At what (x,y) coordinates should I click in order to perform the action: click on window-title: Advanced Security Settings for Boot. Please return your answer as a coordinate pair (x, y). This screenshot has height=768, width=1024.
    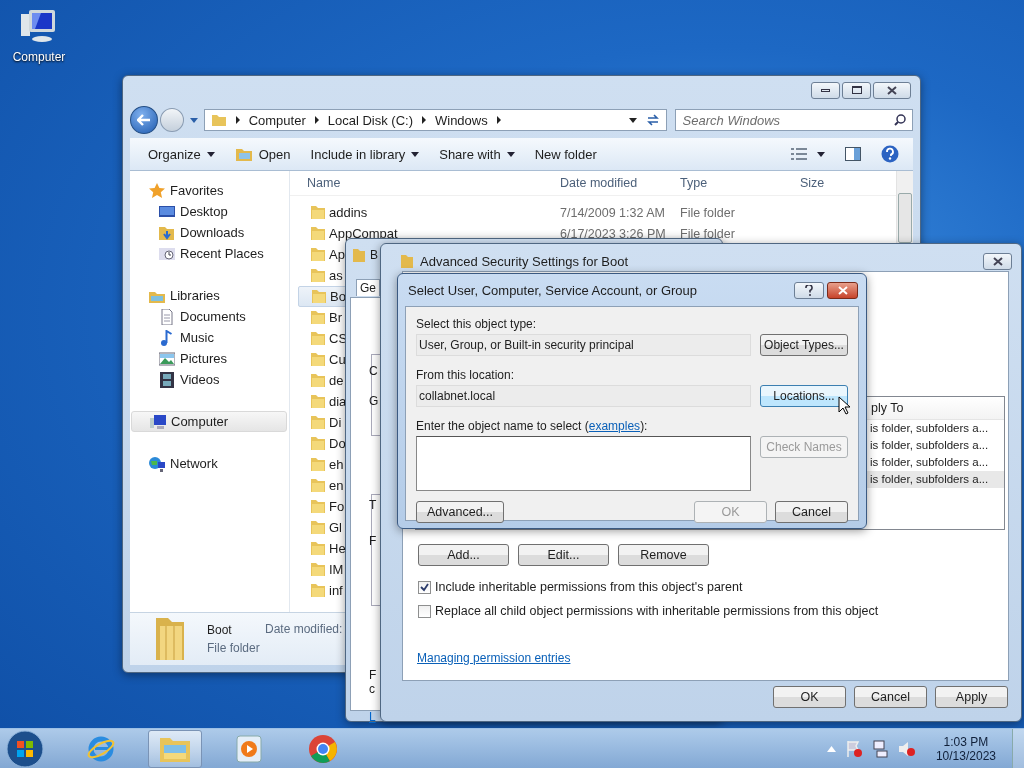
    Looking at the image, I should click on (524, 261).